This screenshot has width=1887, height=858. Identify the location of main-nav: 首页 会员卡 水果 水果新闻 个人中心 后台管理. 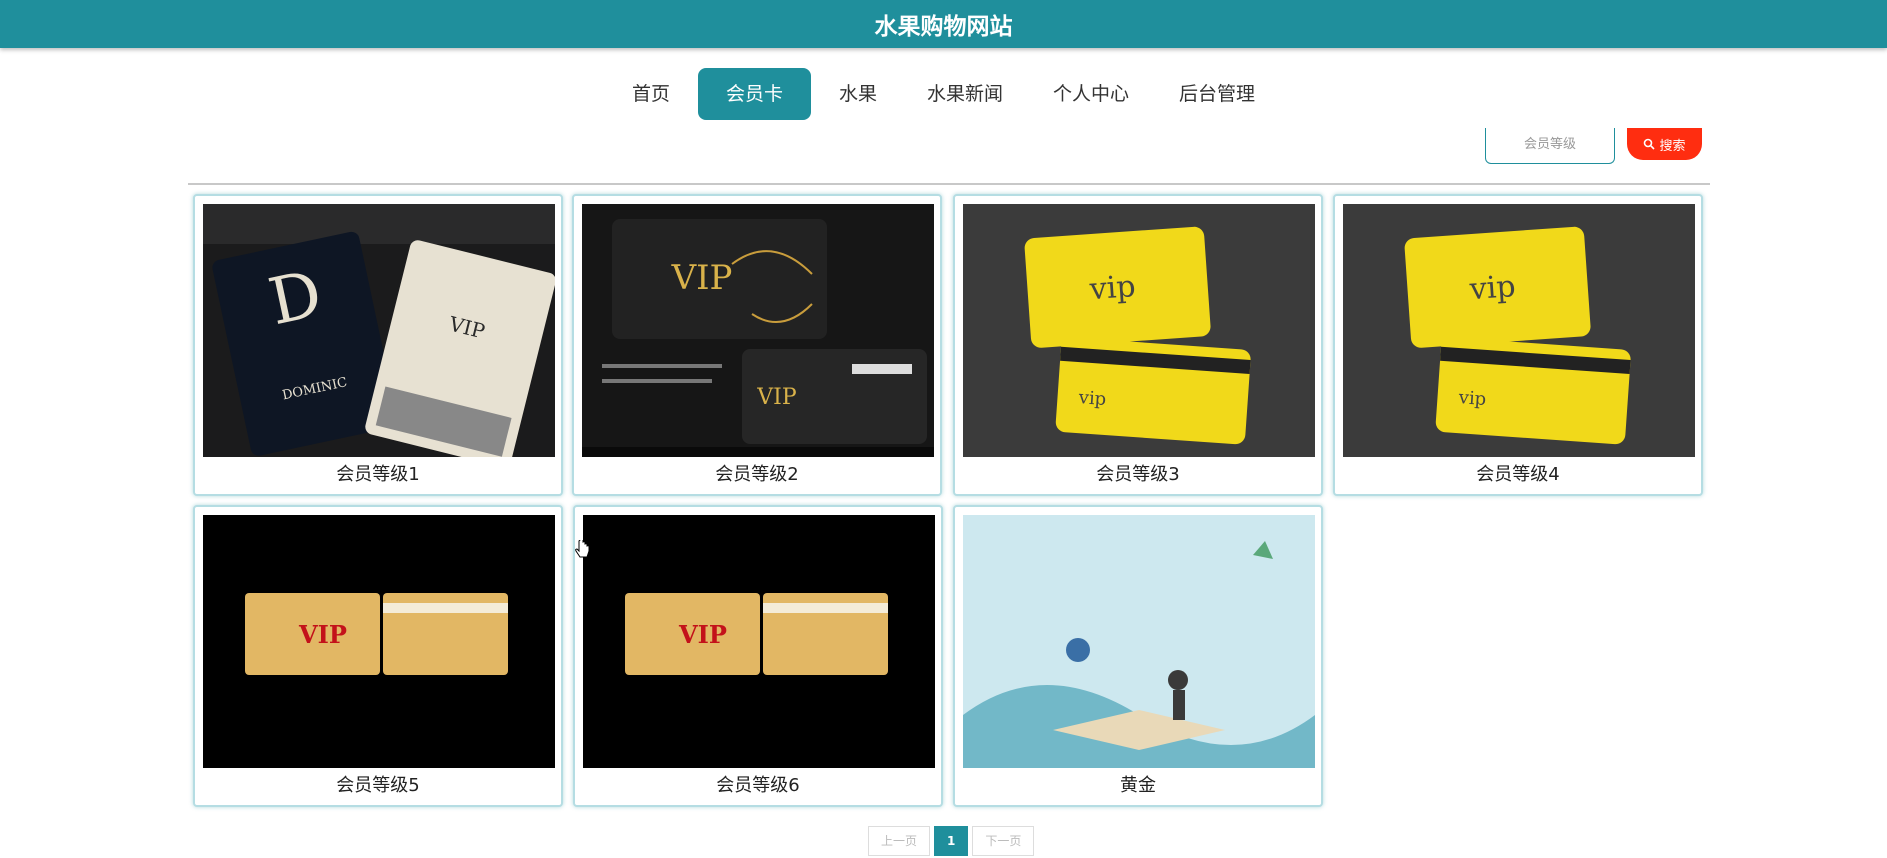
(943, 94).